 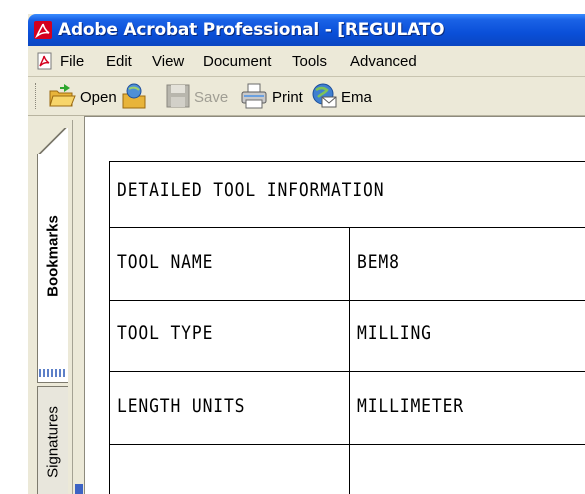 I want to click on menu-view: View, so click(x=168, y=61).